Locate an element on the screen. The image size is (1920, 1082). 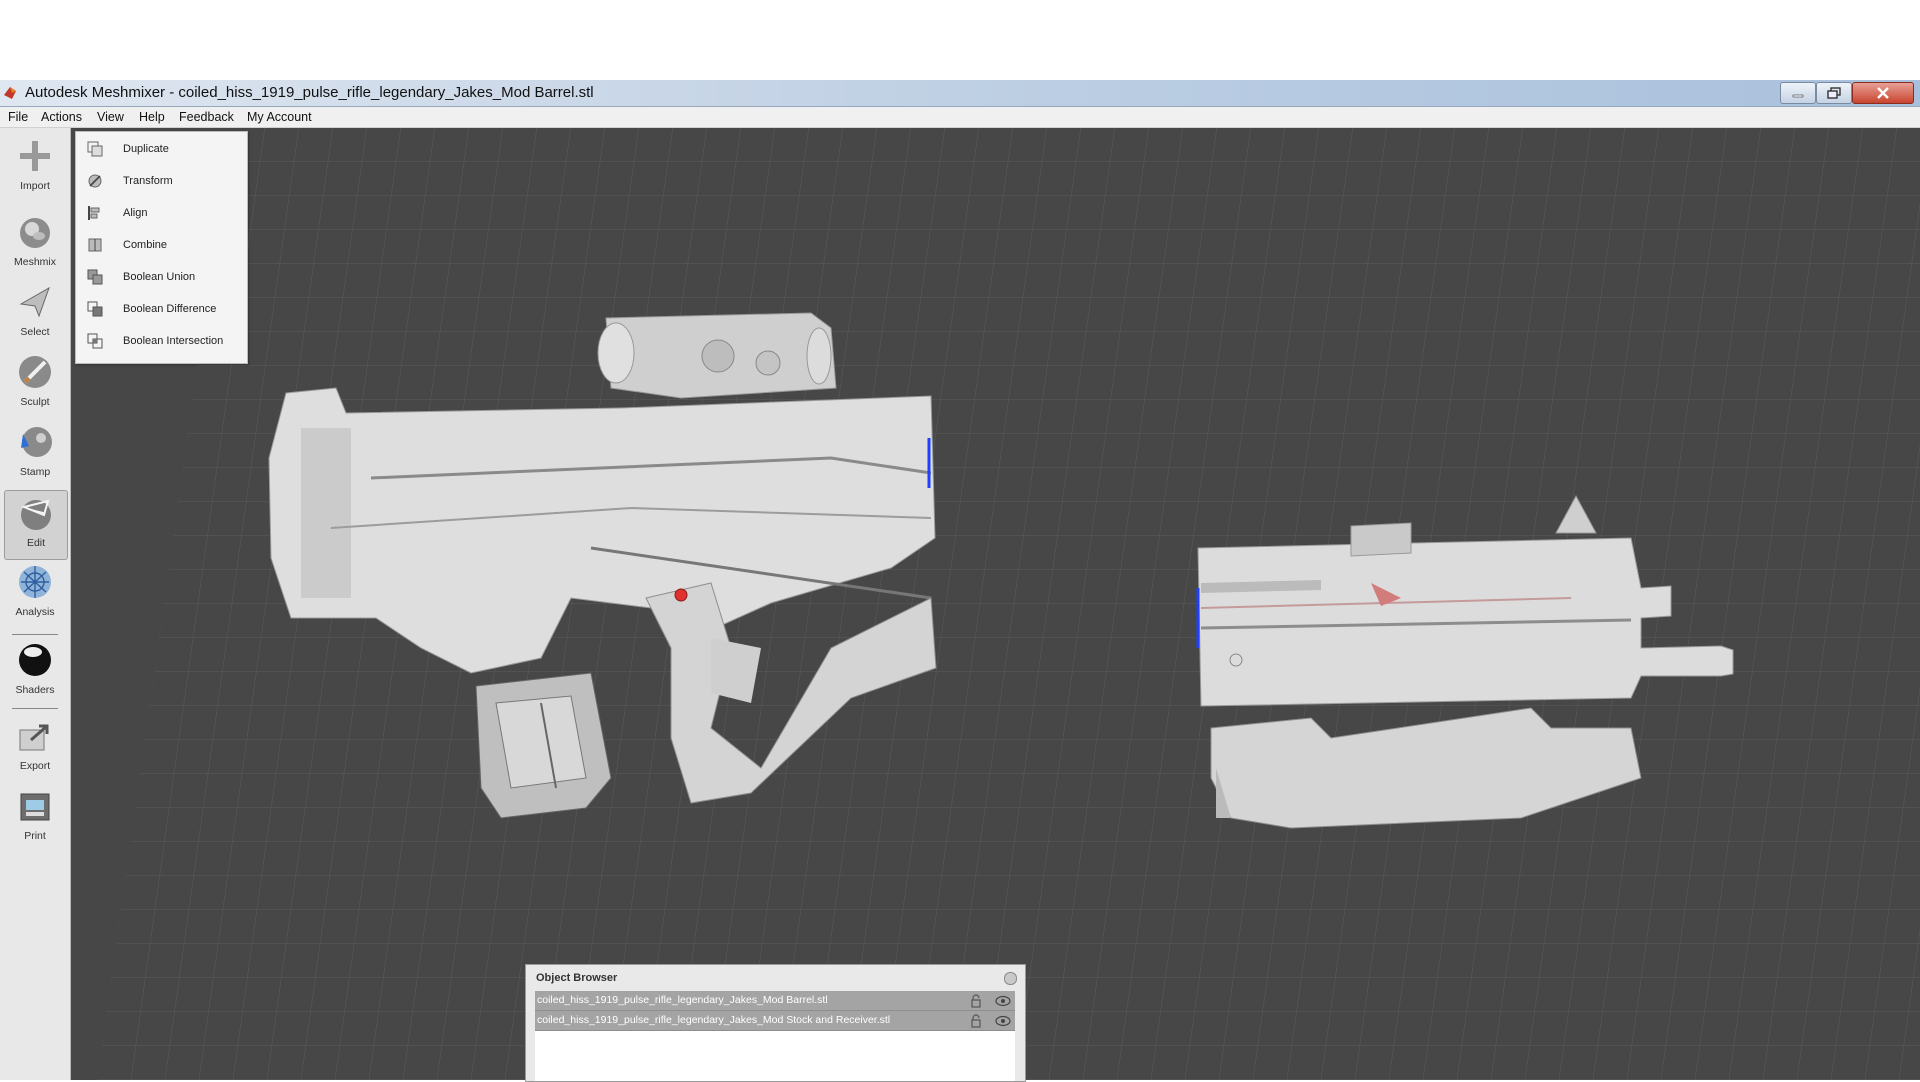
tool-select: Select is located at coordinates (35, 314).